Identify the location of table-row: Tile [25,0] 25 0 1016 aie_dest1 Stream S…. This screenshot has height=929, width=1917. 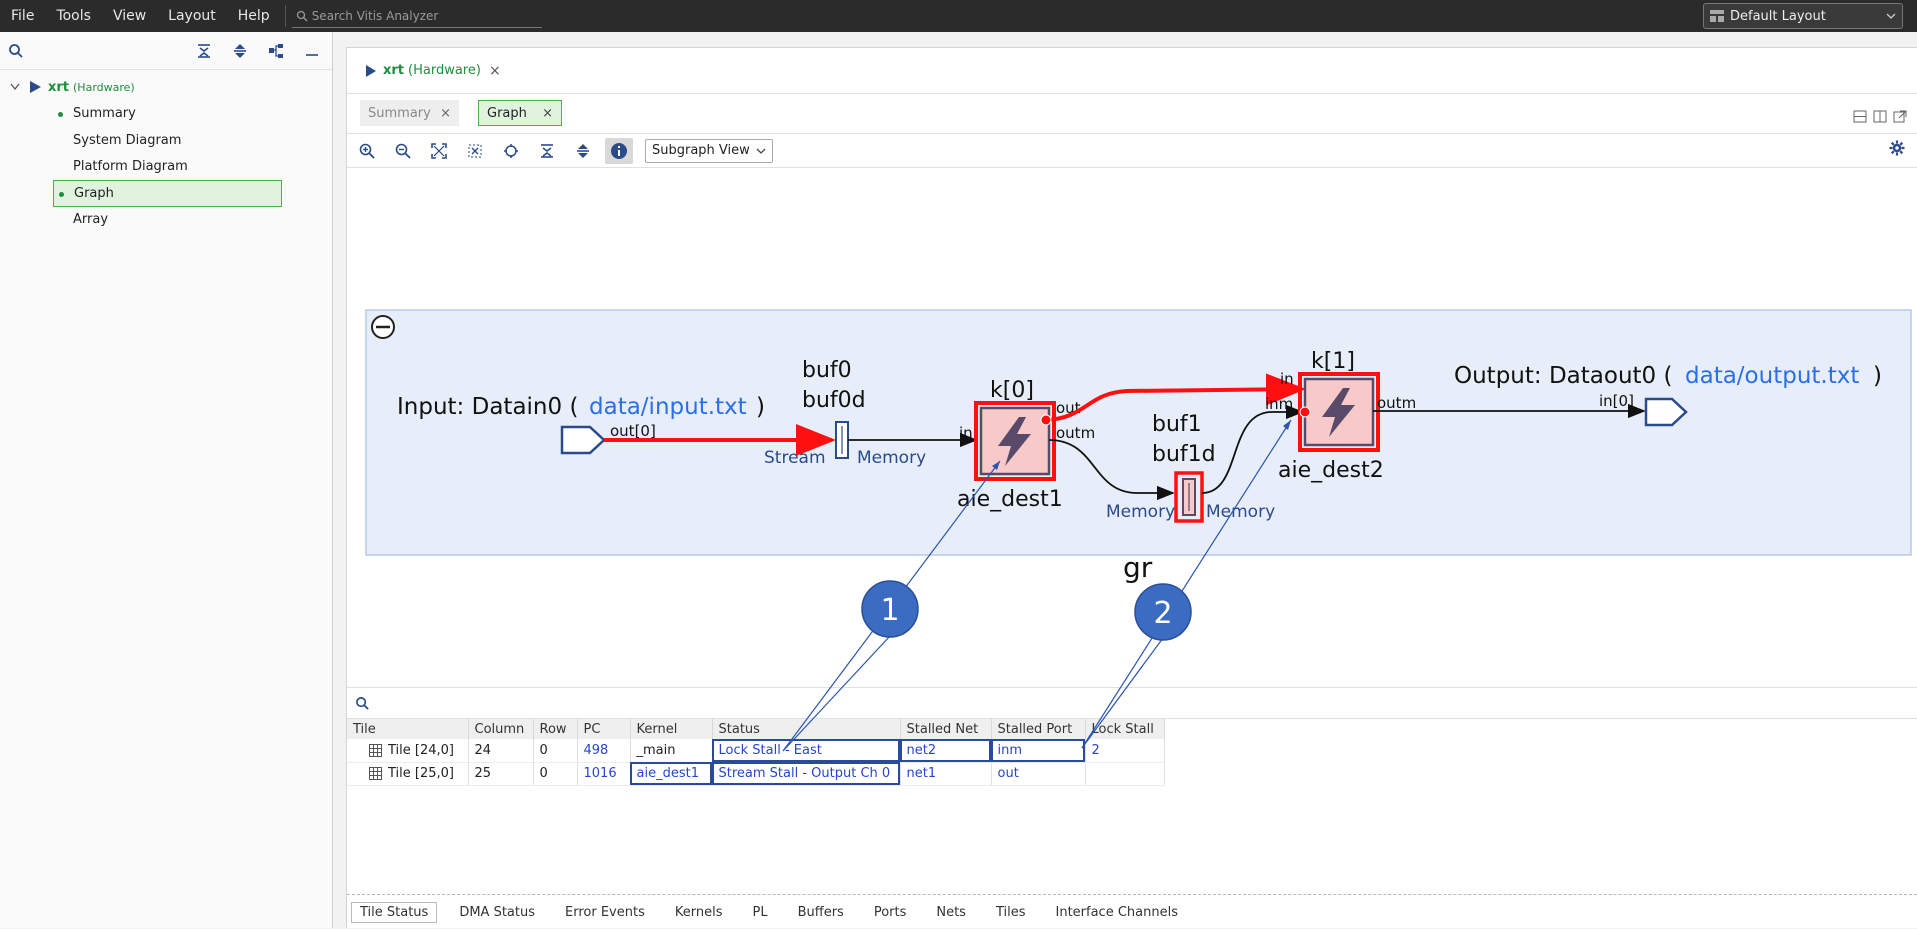
(756, 774).